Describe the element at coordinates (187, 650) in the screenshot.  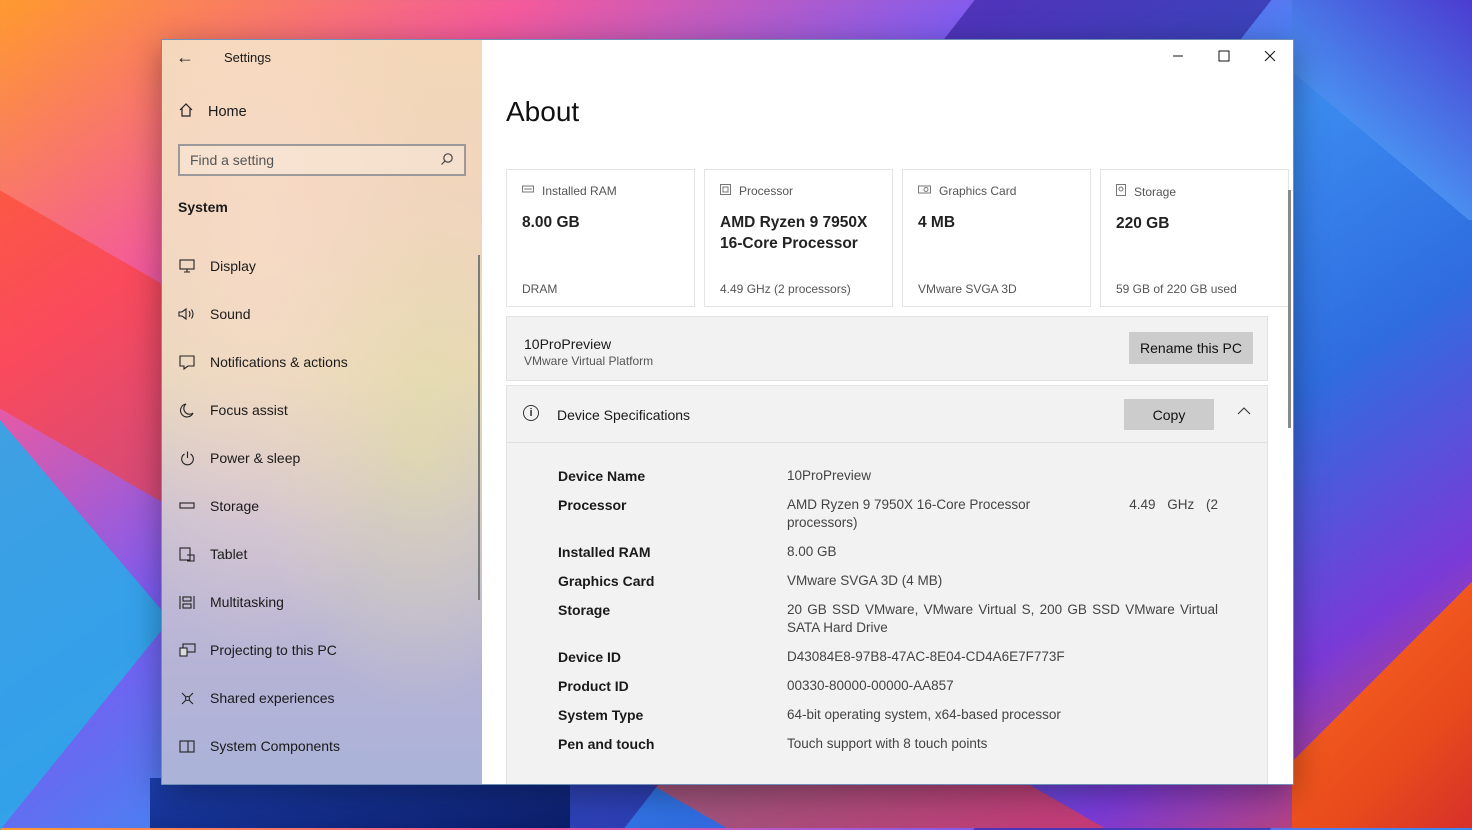
I see `projecting-icon` at that location.